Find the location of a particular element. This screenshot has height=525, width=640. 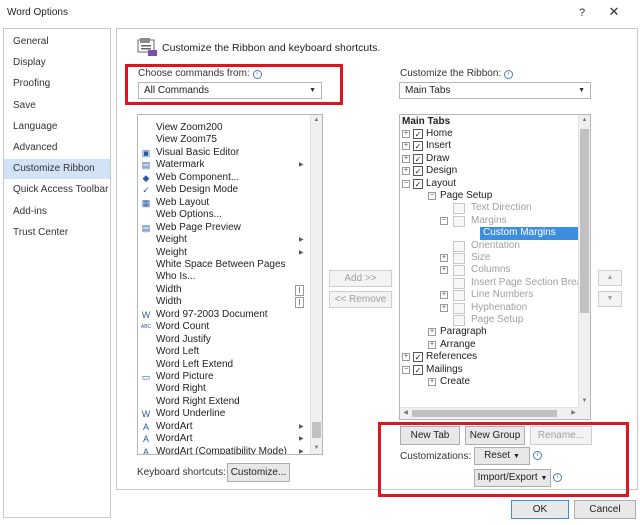

tree-hscrollbar: ◀ ▶ is located at coordinates (489, 413).